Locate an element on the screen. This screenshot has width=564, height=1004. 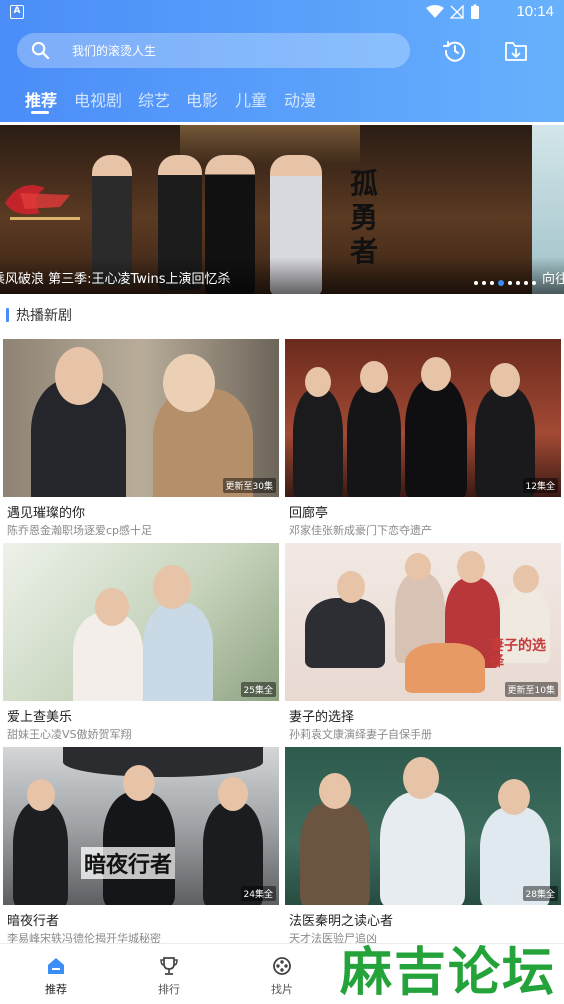
battery-icon is located at coordinates (475, 11).